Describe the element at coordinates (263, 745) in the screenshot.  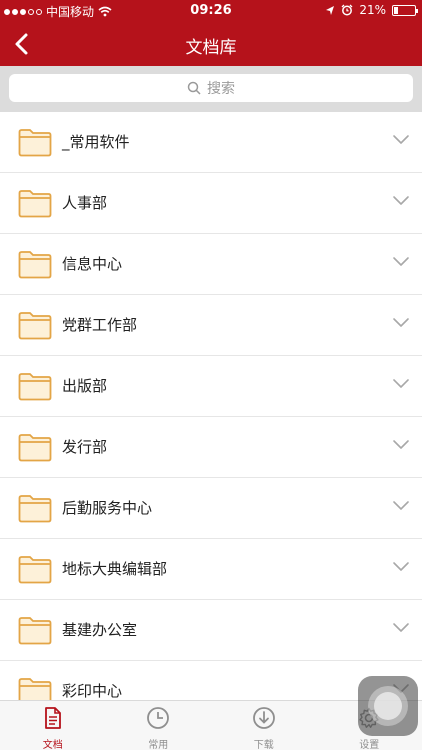
I see `tab-label: 下载` at that location.